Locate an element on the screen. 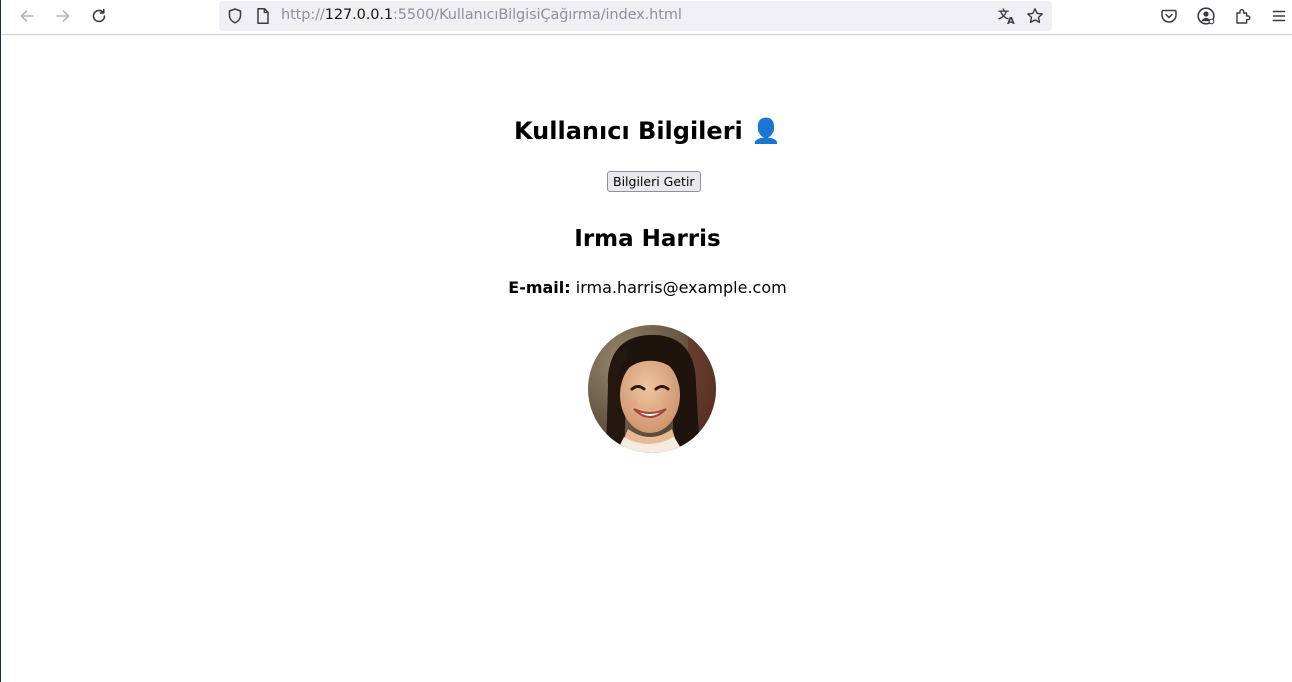 This screenshot has width=1292, height=682. shield-icon is located at coordinates (235, 16).